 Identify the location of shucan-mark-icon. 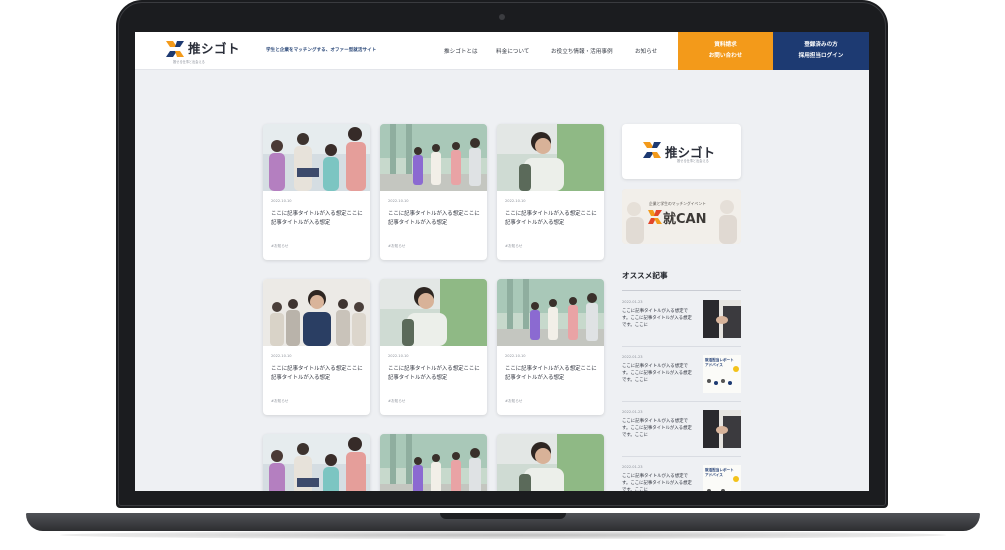
(655, 217).